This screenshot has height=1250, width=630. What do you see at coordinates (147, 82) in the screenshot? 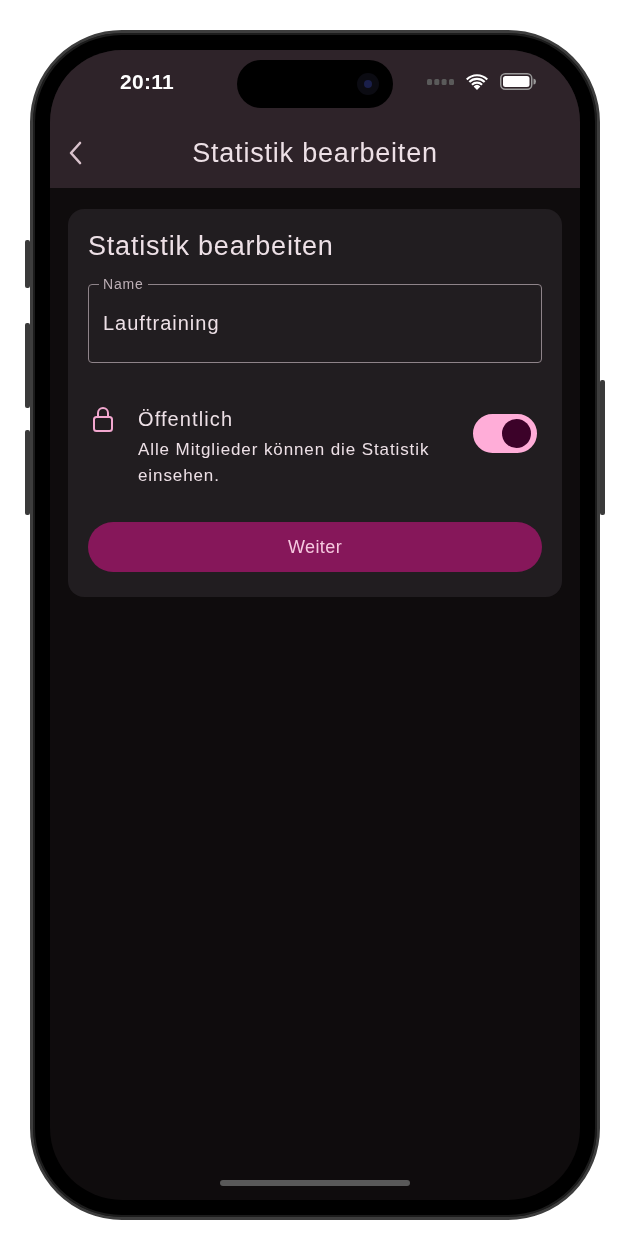
I see `status-time: 20:11` at bounding box center [147, 82].